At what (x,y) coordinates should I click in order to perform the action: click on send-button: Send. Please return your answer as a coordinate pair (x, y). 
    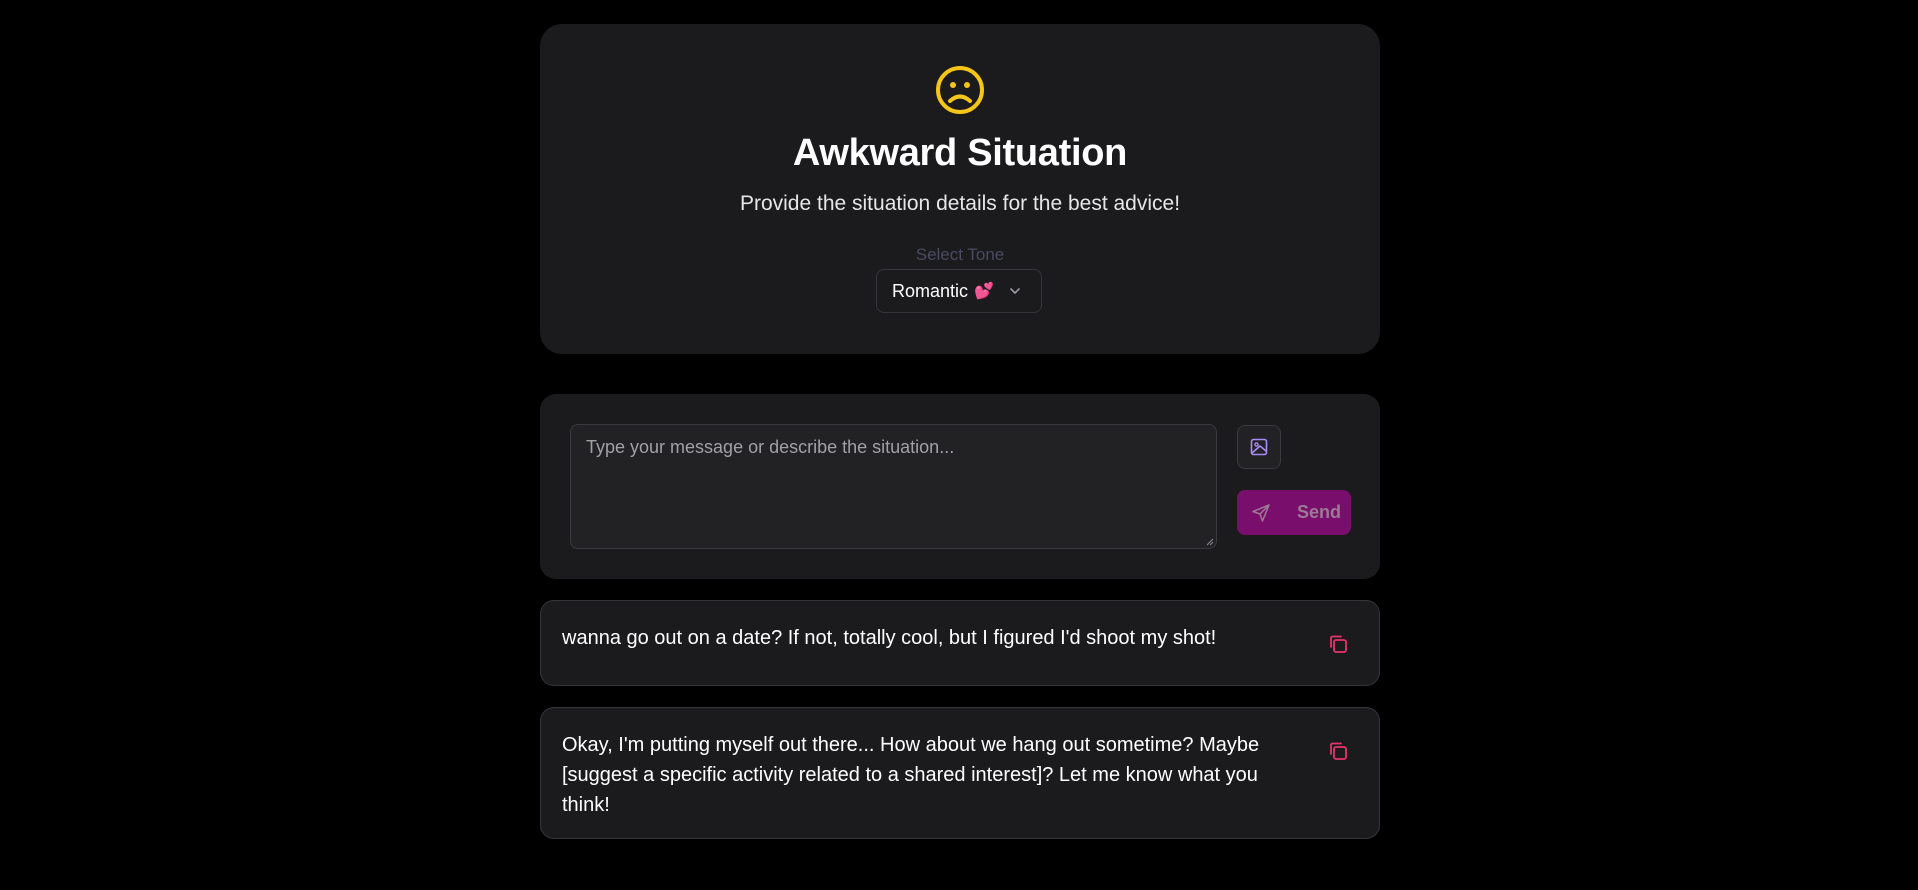
    Looking at the image, I should click on (1294, 512).